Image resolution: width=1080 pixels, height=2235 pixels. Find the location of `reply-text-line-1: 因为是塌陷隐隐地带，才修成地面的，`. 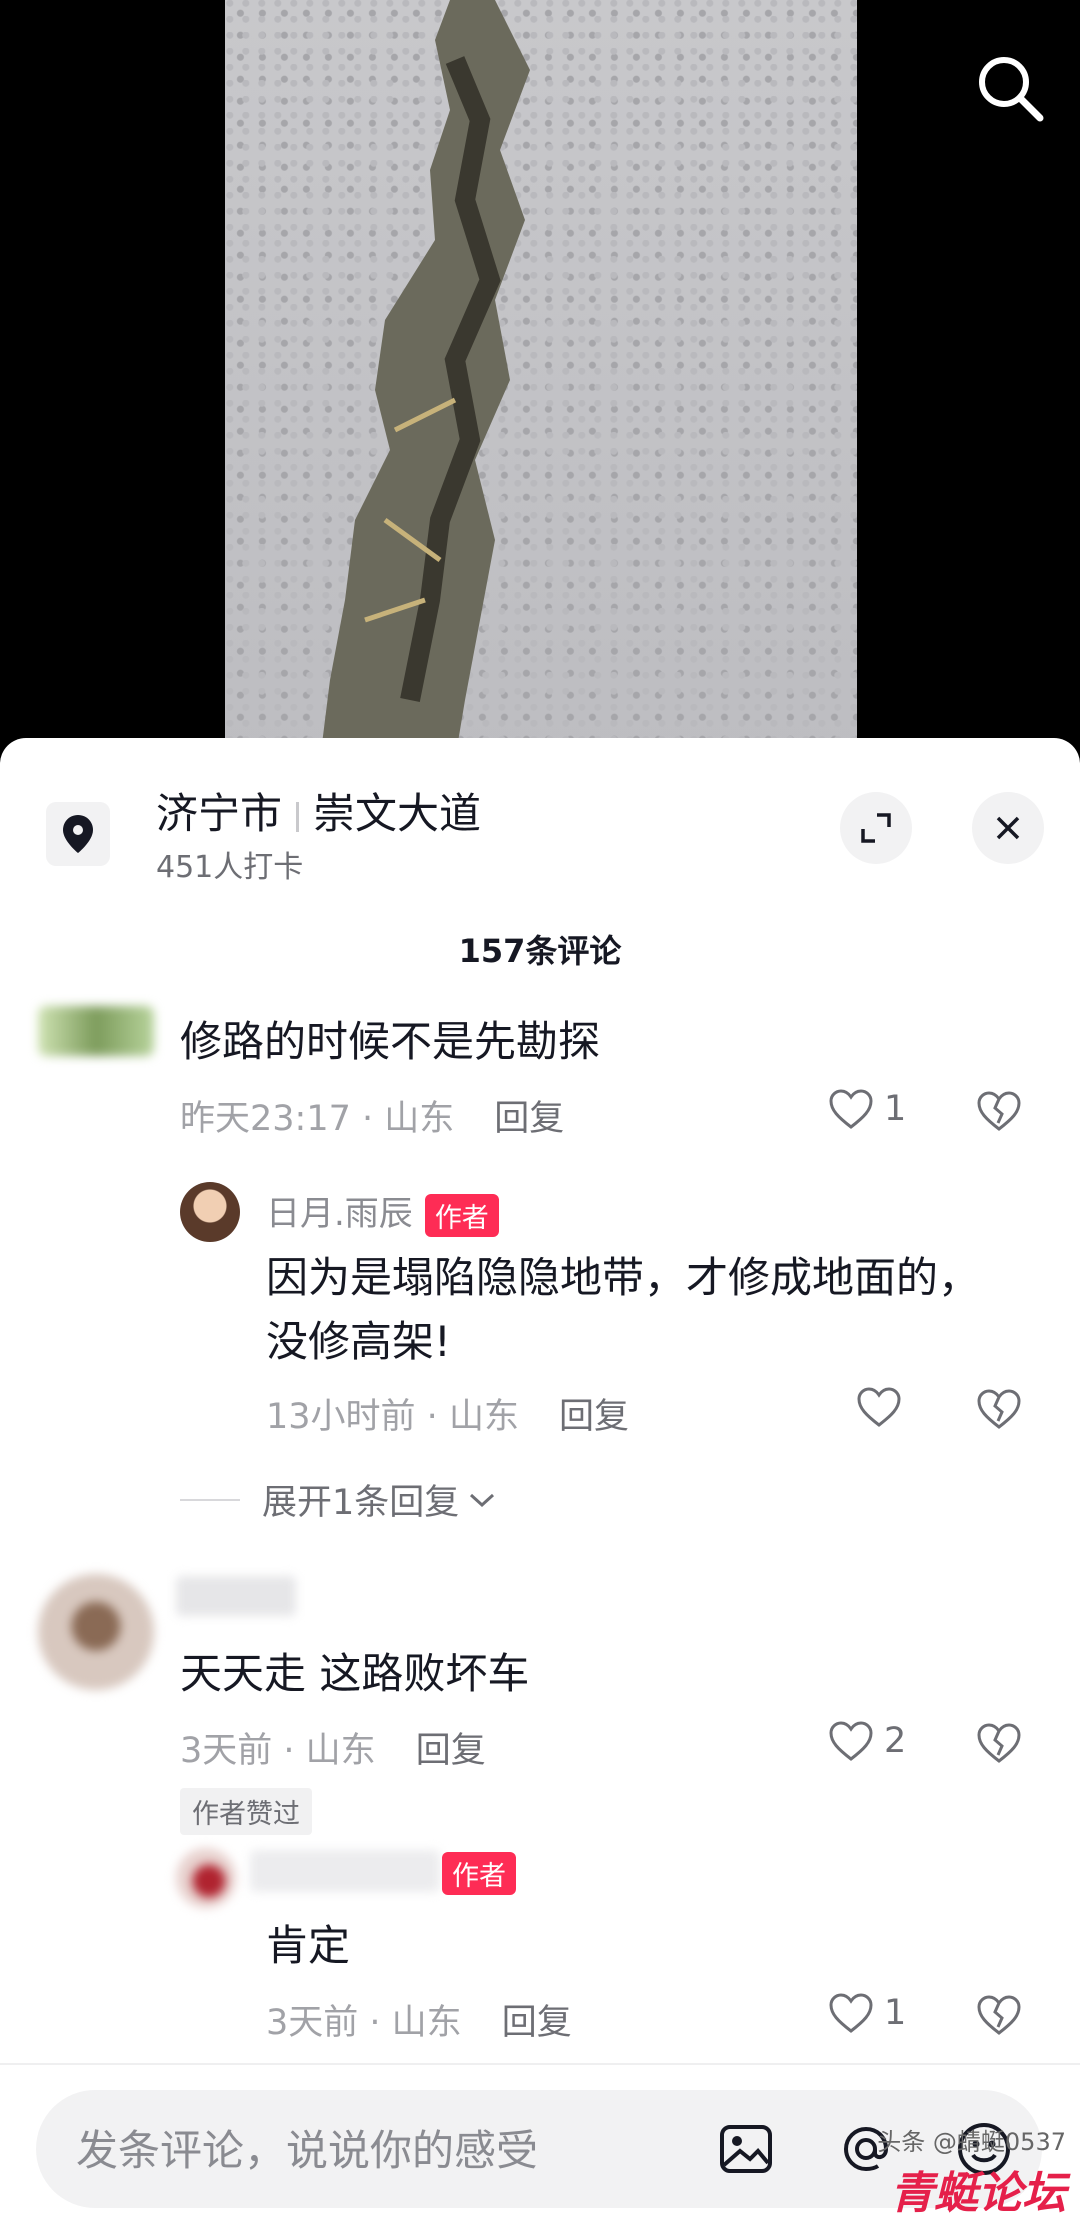

reply-text-line-1: 因为是塌陷隐隐地带，才修成地面的， is located at coordinates (623, 1277).